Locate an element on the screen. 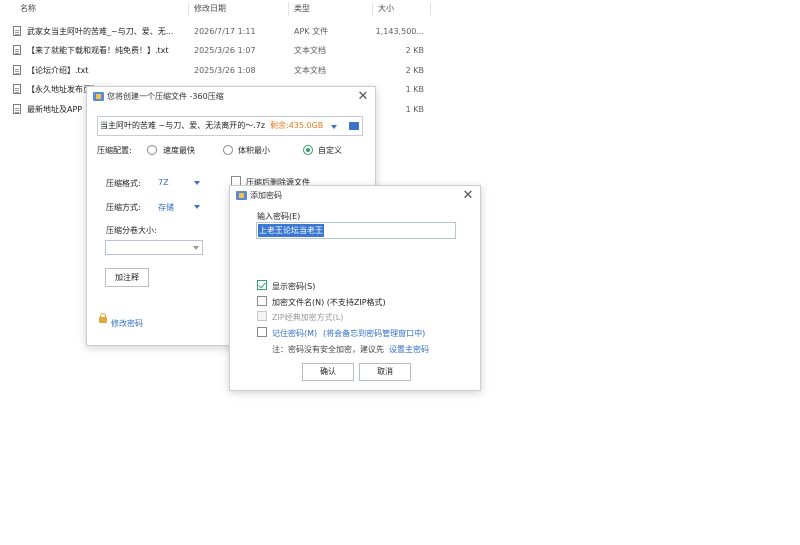  zip-classic-label: ZIP经典加密方式(L) is located at coordinates (308, 317).